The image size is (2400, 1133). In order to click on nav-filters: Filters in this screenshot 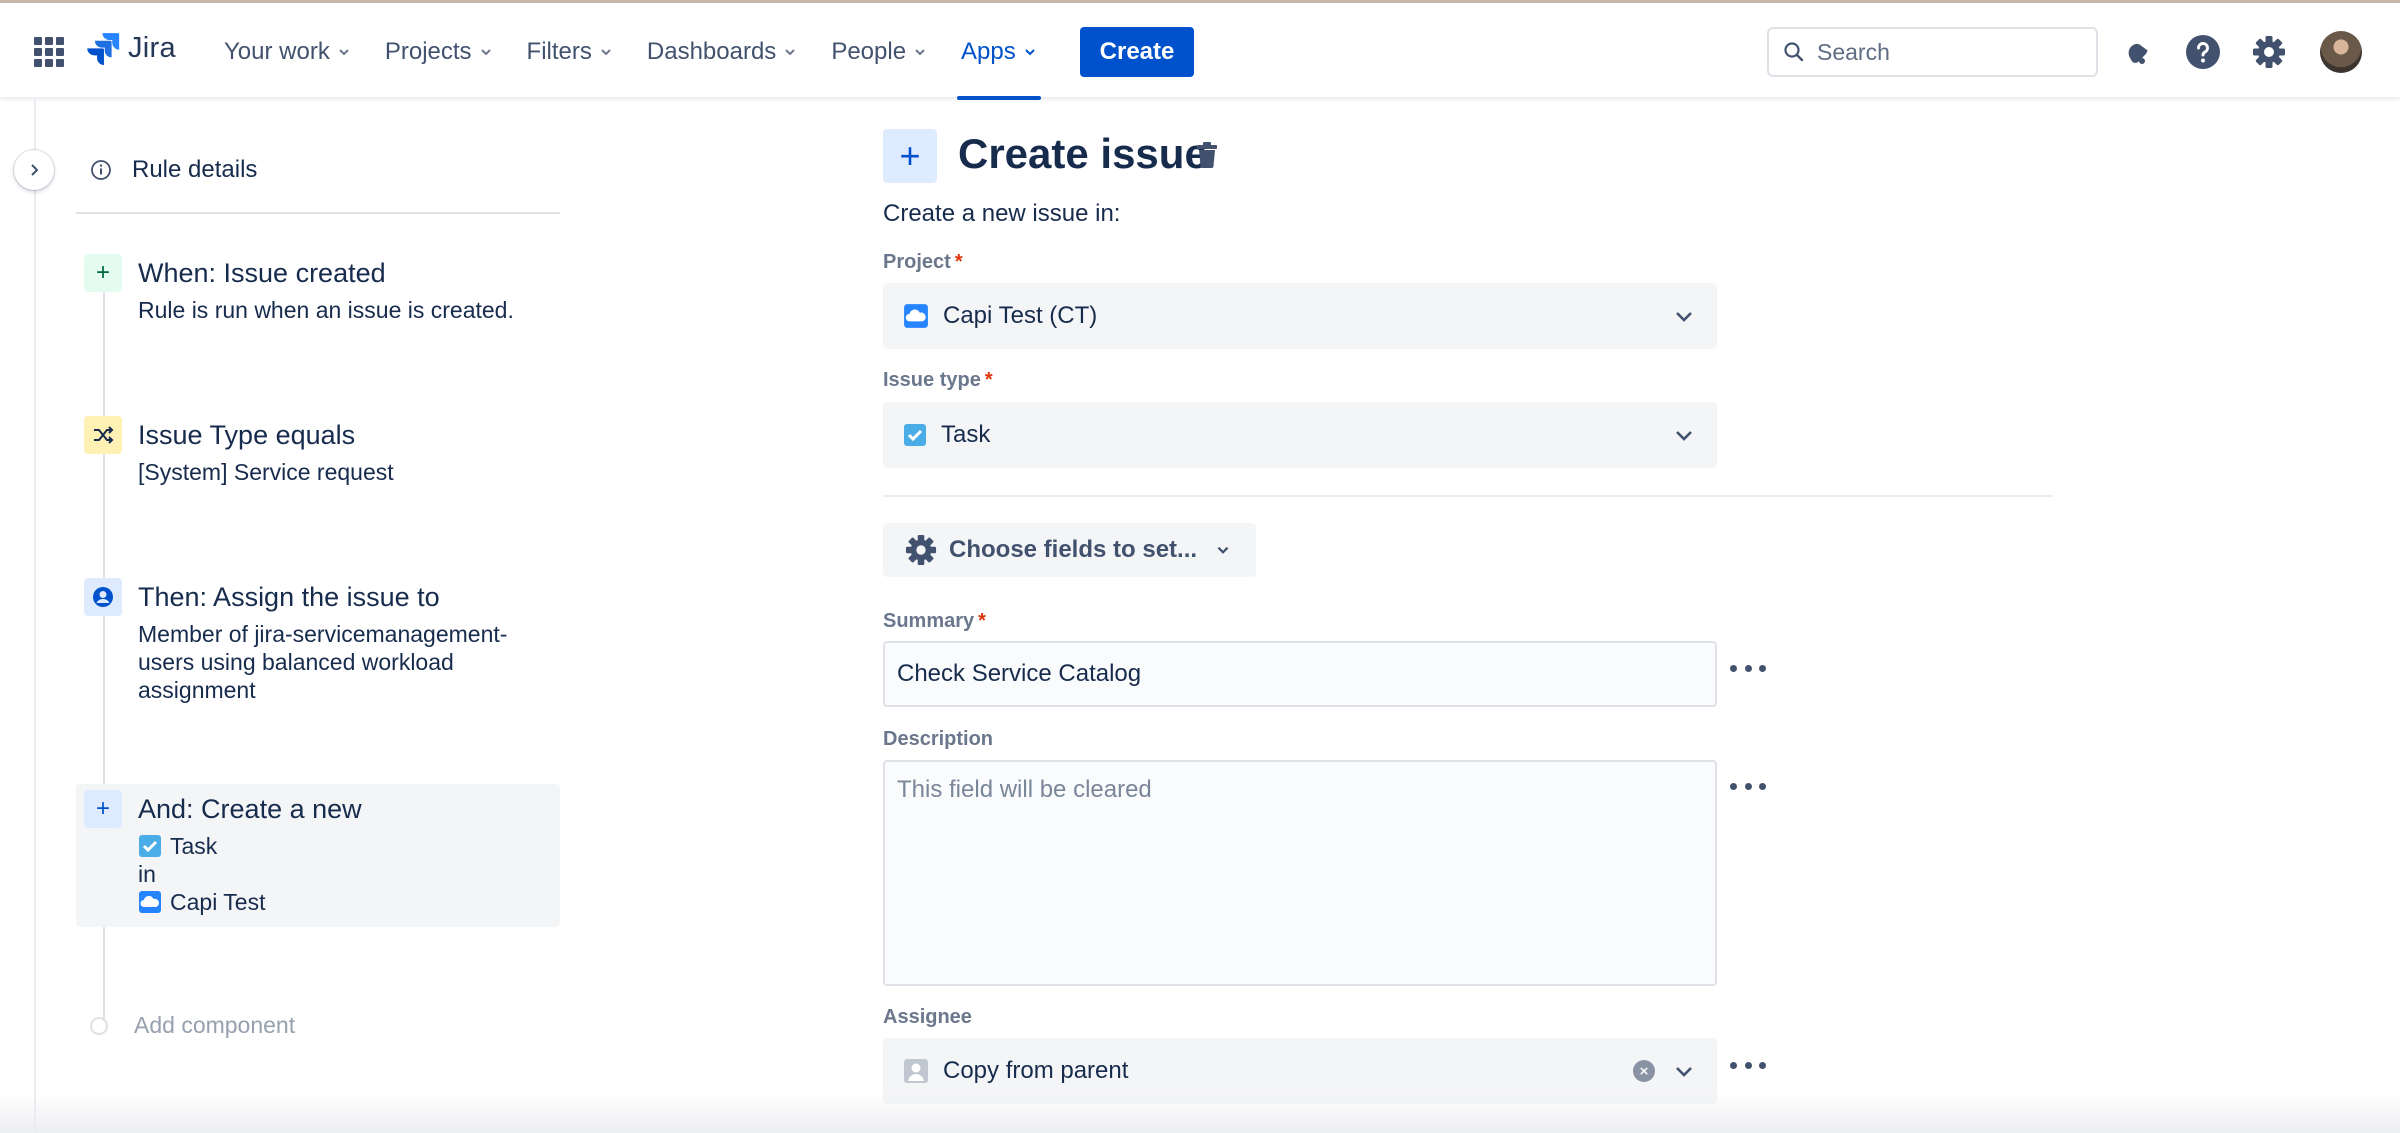, I will do `click(570, 51)`.